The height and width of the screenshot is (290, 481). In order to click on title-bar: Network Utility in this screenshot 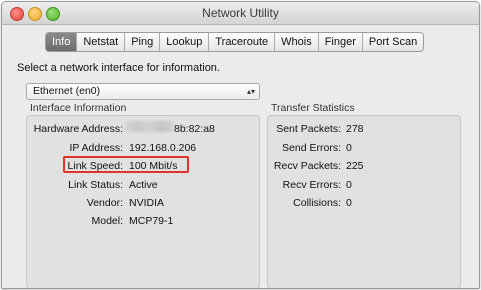, I will do `click(240, 13)`.